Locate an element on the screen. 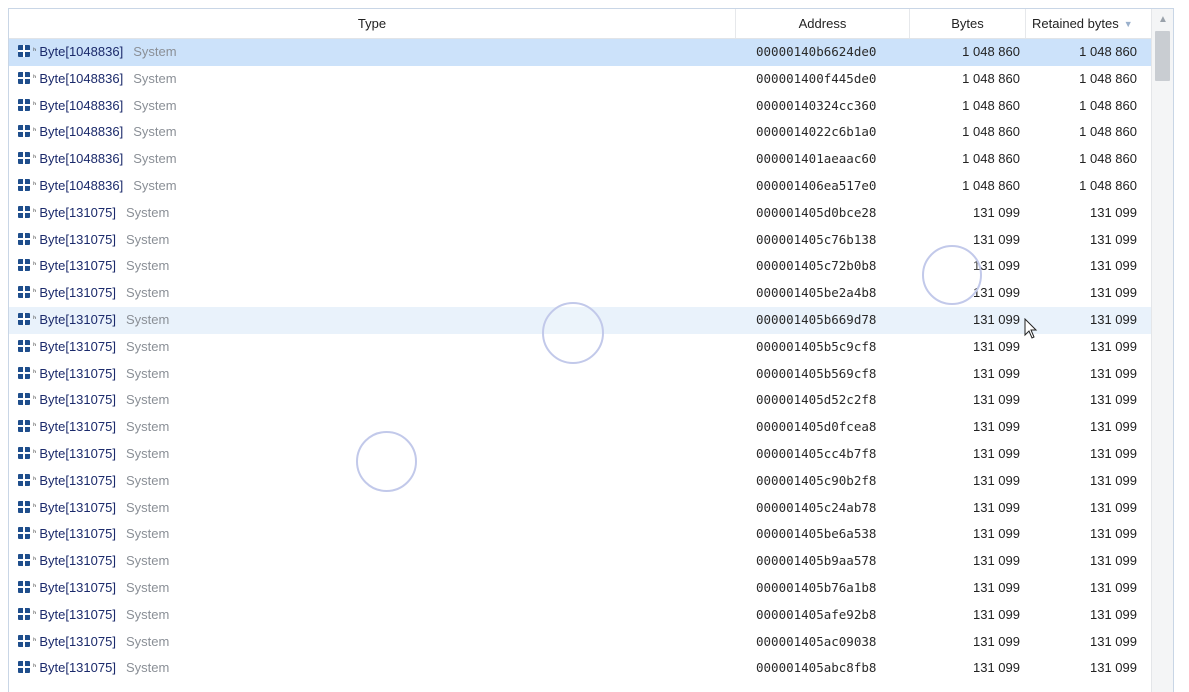  column-header-address: Address is located at coordinates (823, 23).